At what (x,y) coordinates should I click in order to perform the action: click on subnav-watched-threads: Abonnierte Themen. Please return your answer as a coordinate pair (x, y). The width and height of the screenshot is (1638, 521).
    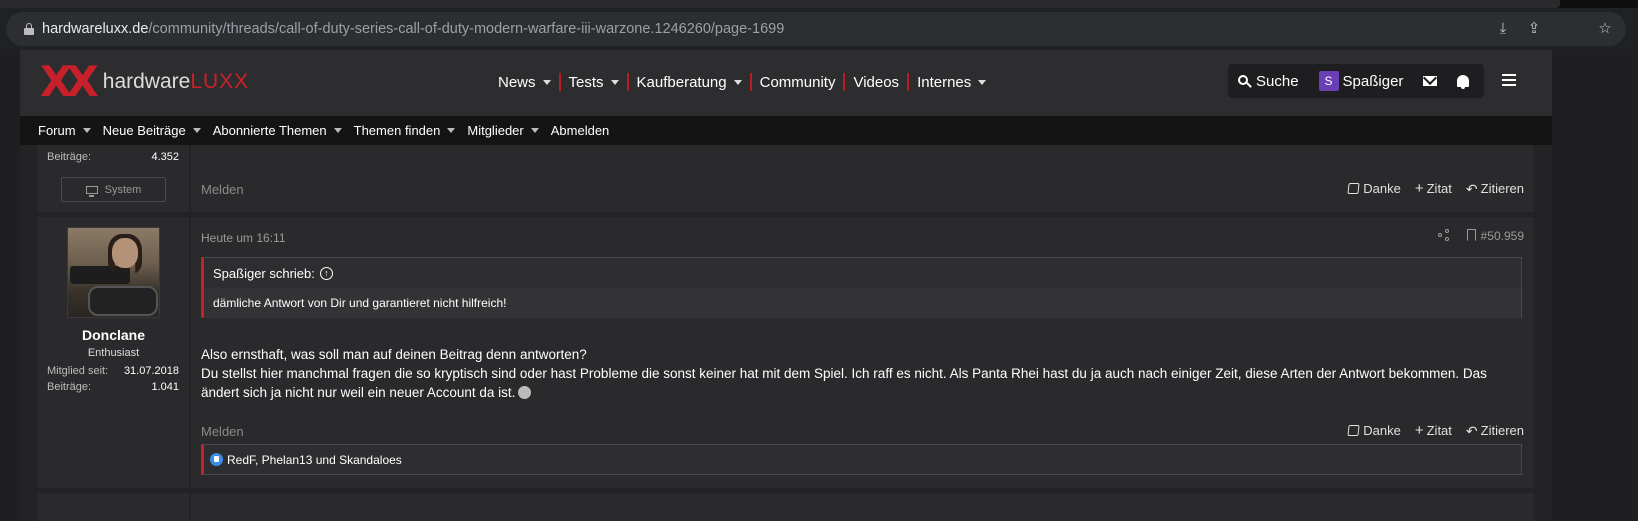
    Looking at the image, I should click on (277, 130).